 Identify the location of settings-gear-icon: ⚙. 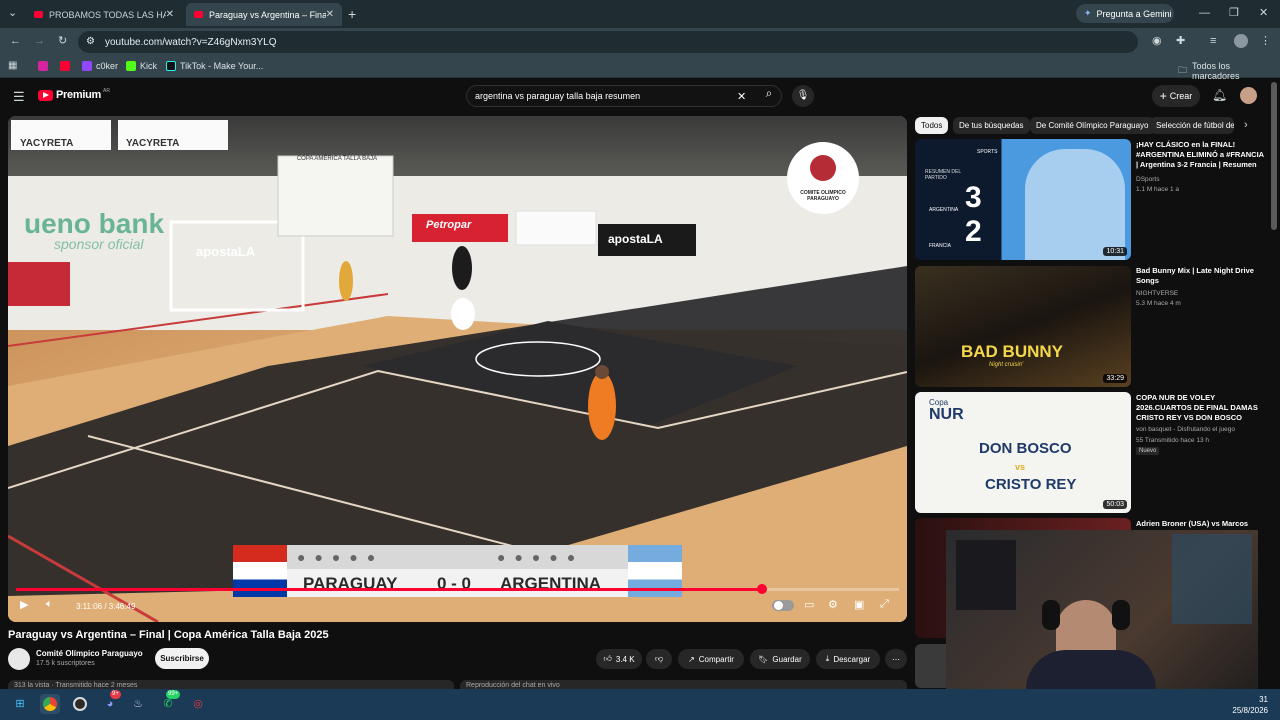
(833, 604).